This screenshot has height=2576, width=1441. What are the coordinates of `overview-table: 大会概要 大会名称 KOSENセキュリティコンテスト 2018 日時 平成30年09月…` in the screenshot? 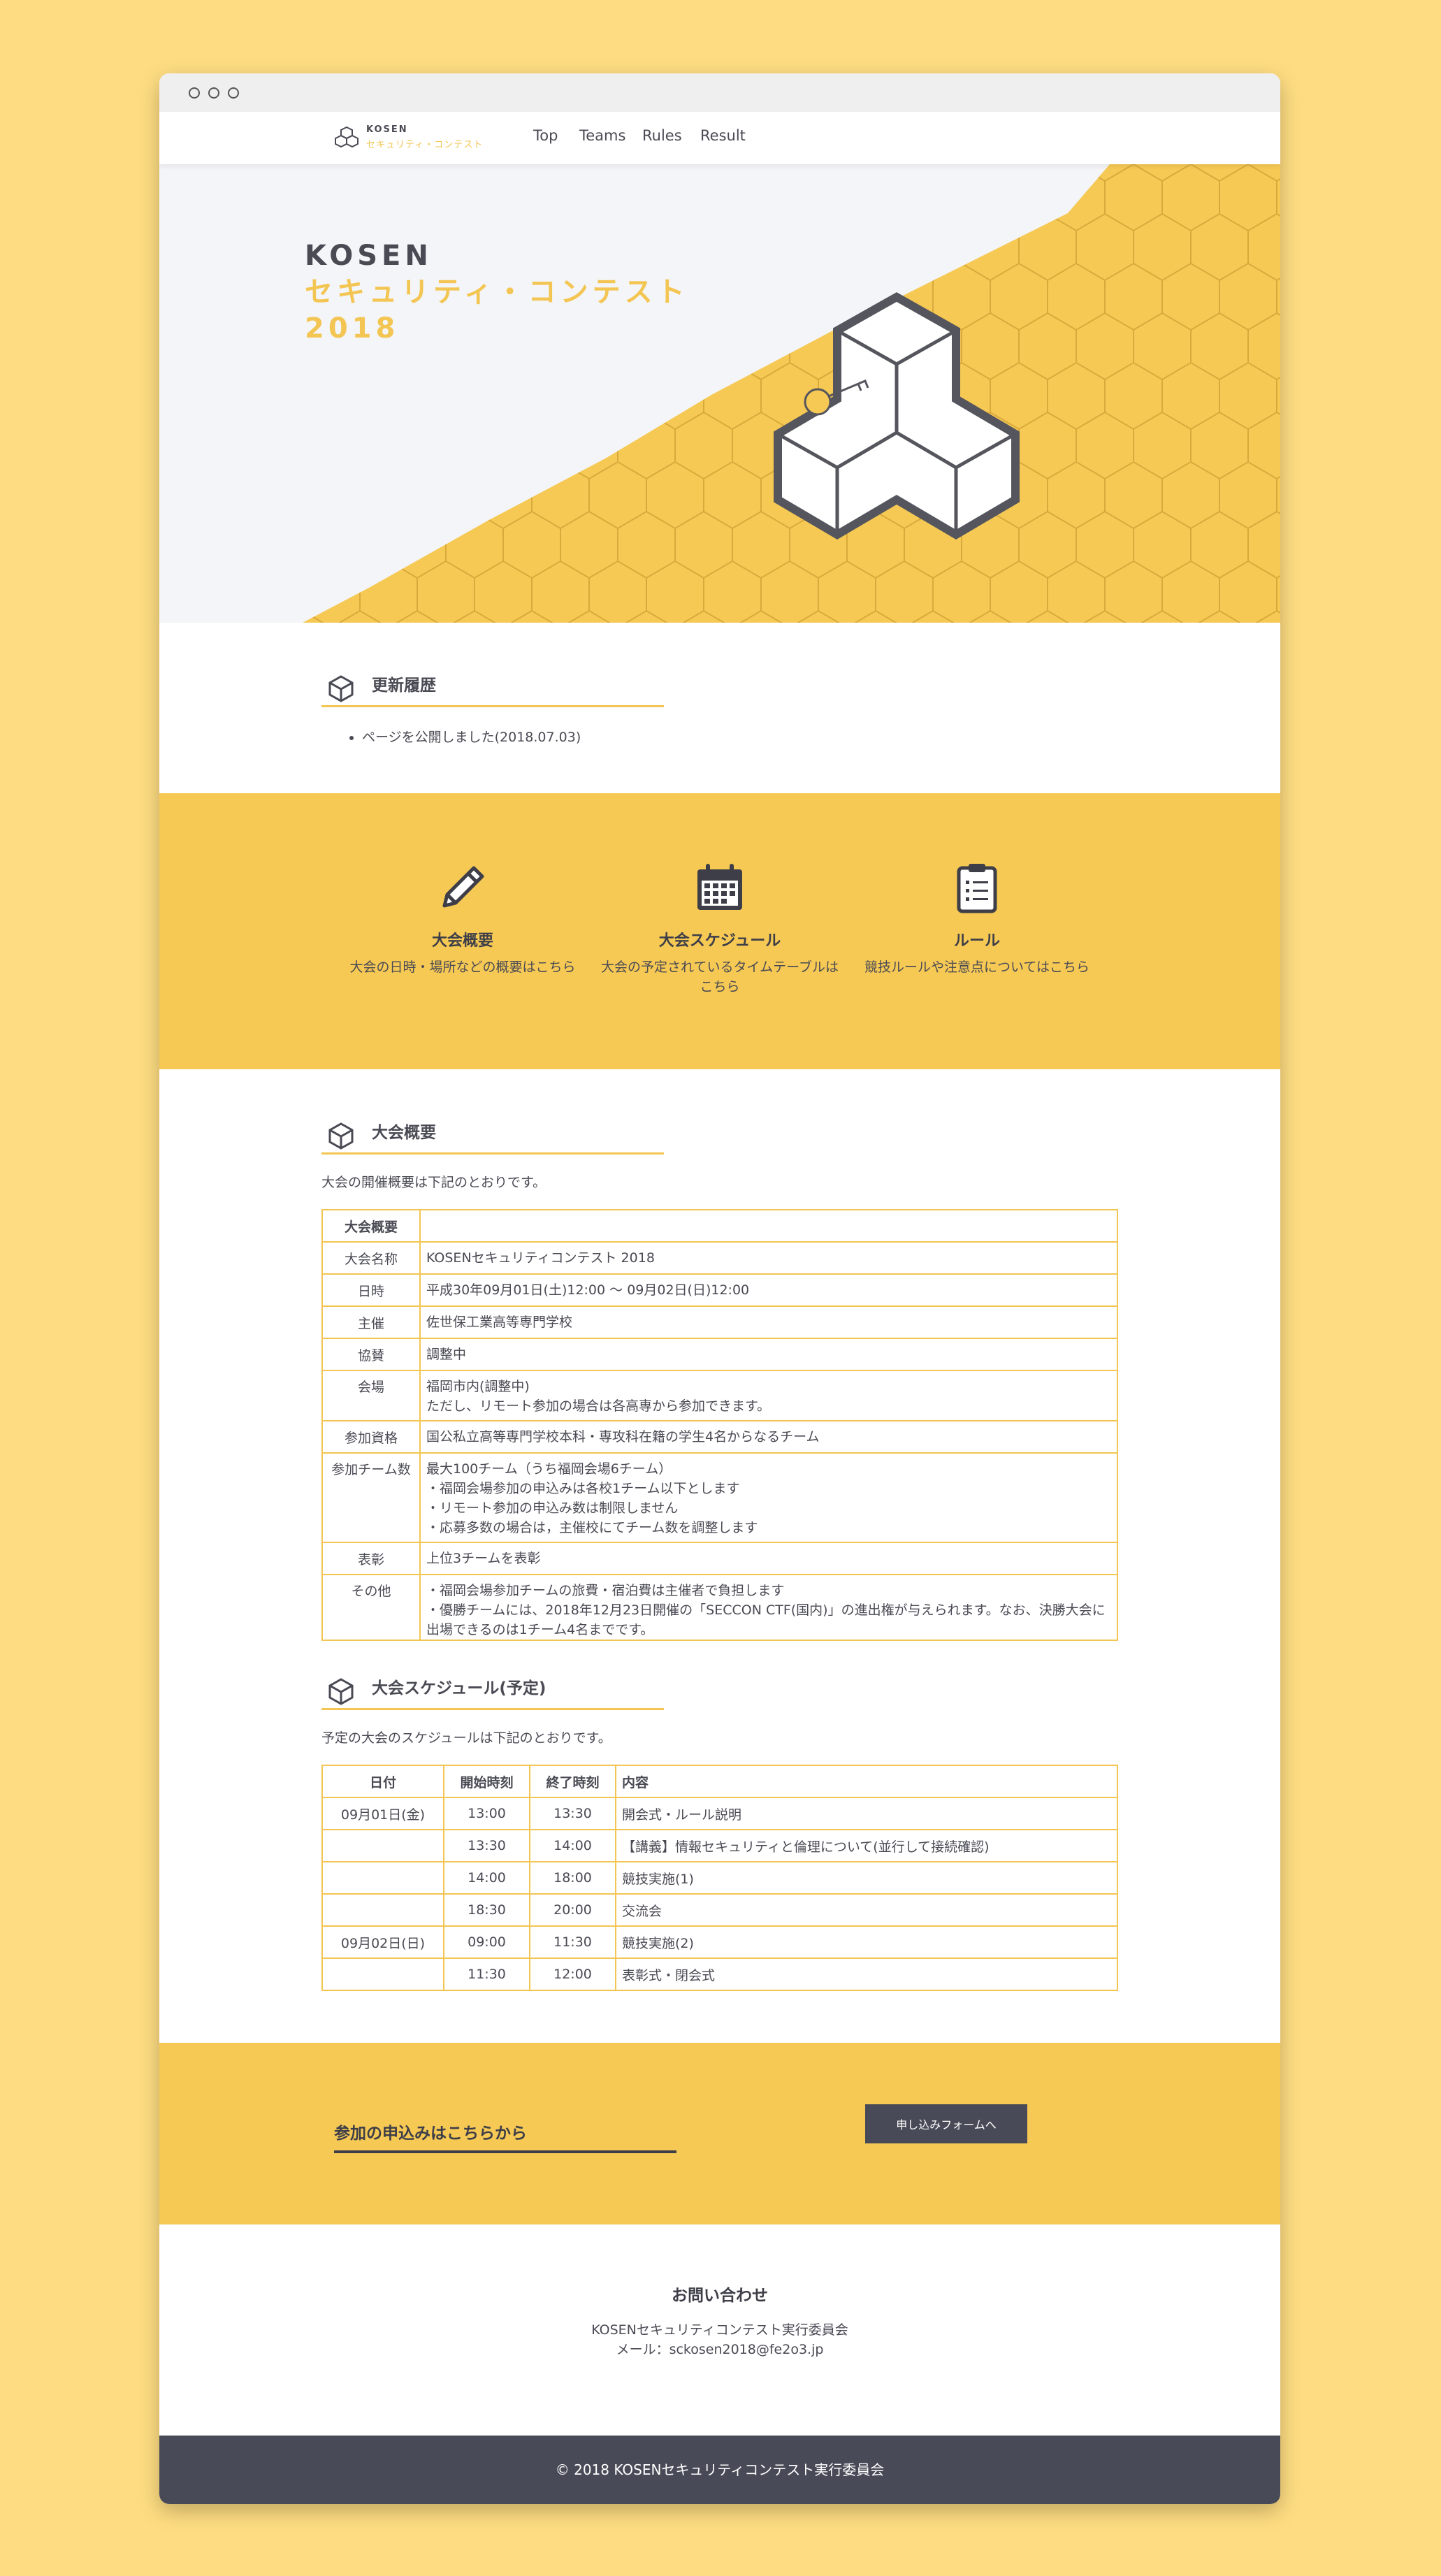 It's located at (720, 1425).